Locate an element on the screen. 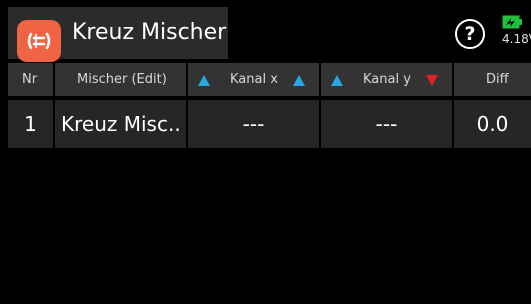 This screenshot has width=531, height=304. column-label-channel-x: Kanal x is located at coordinates (254, 79).